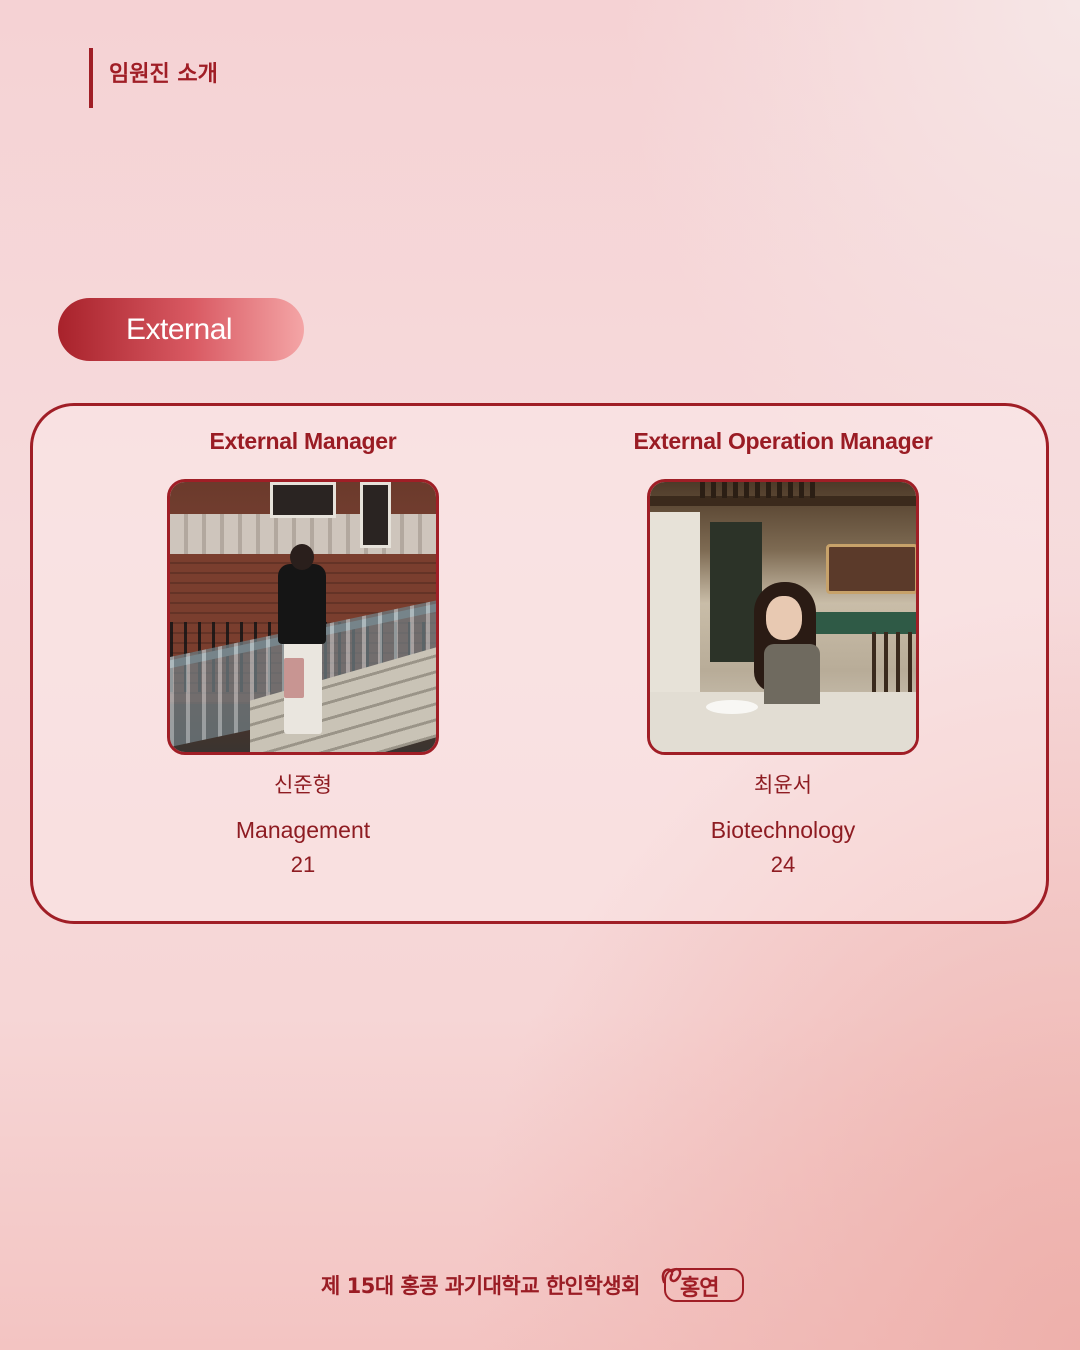 This screenshot has height=1350, width=1080. What do you see at coordinates (783, 864) in the screenshot?
I see `member-year: 24` at bounding box center [783, 864].